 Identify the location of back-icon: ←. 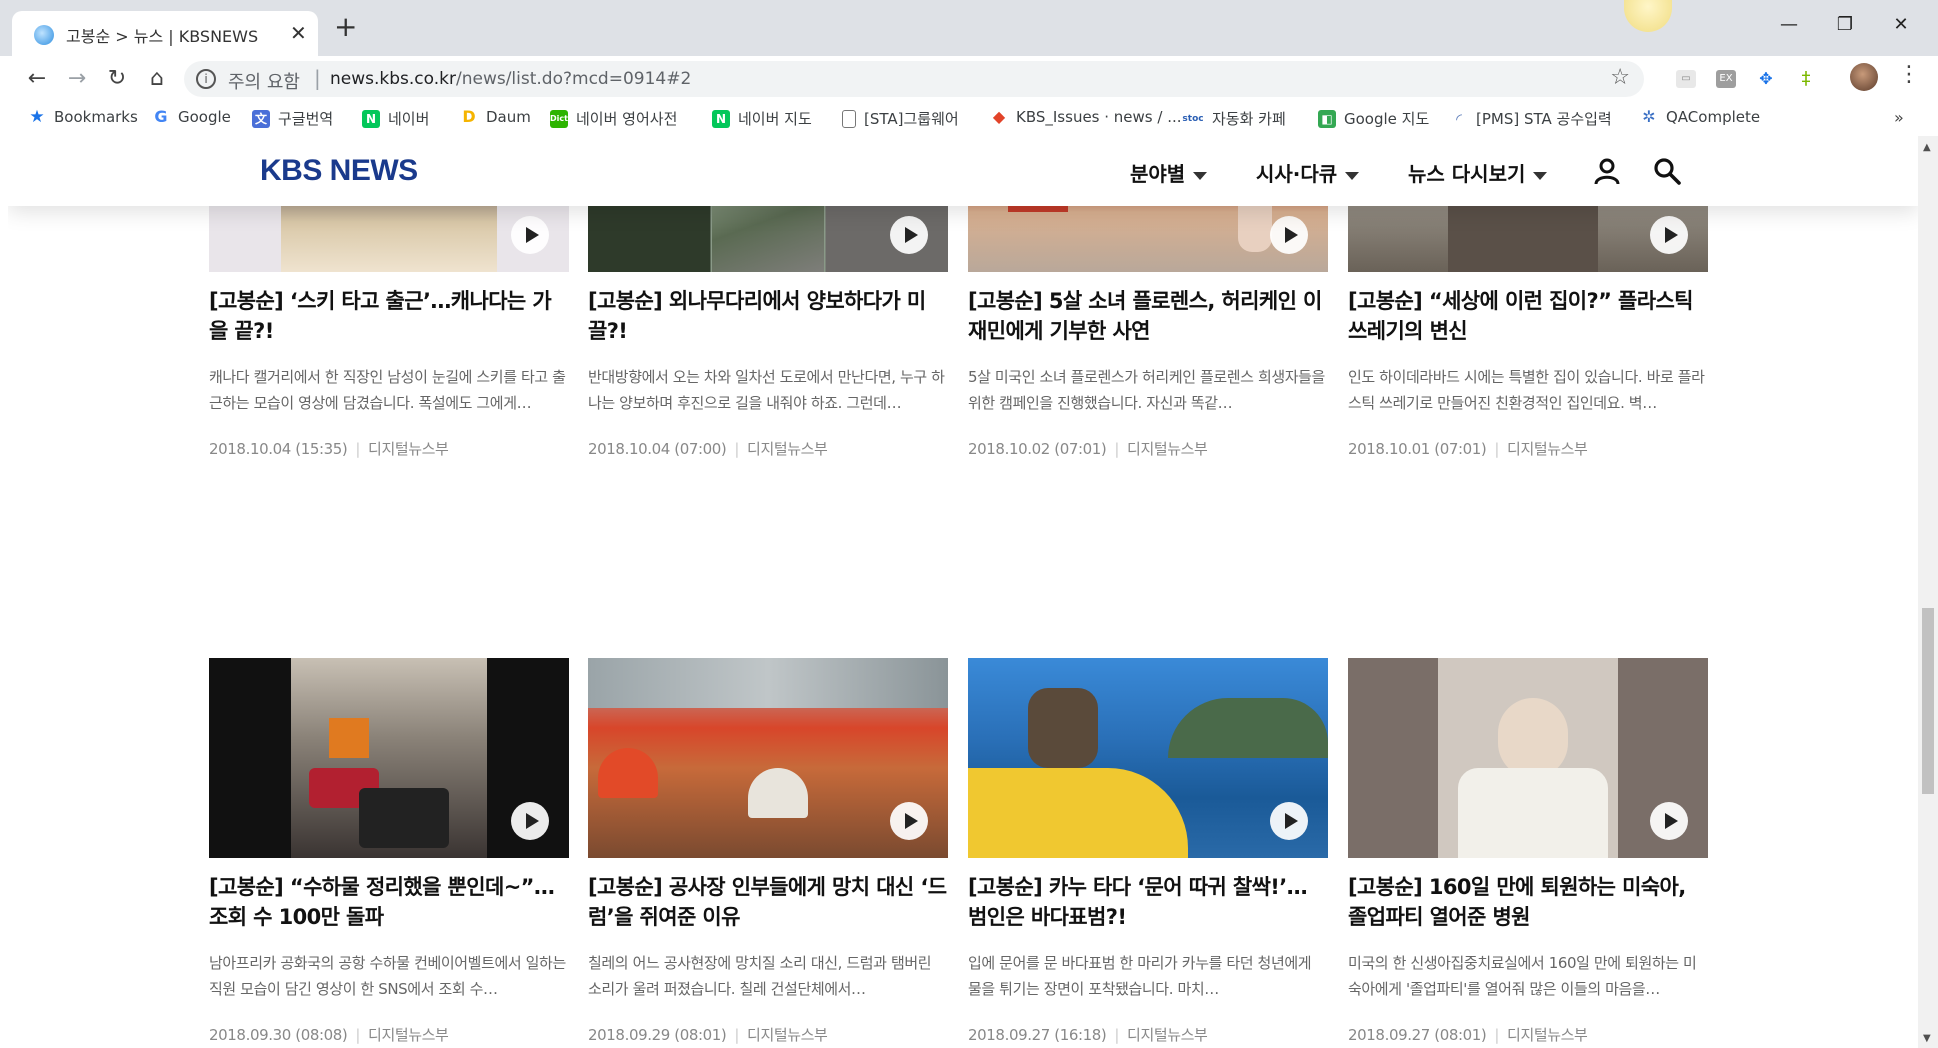
(37, 79).